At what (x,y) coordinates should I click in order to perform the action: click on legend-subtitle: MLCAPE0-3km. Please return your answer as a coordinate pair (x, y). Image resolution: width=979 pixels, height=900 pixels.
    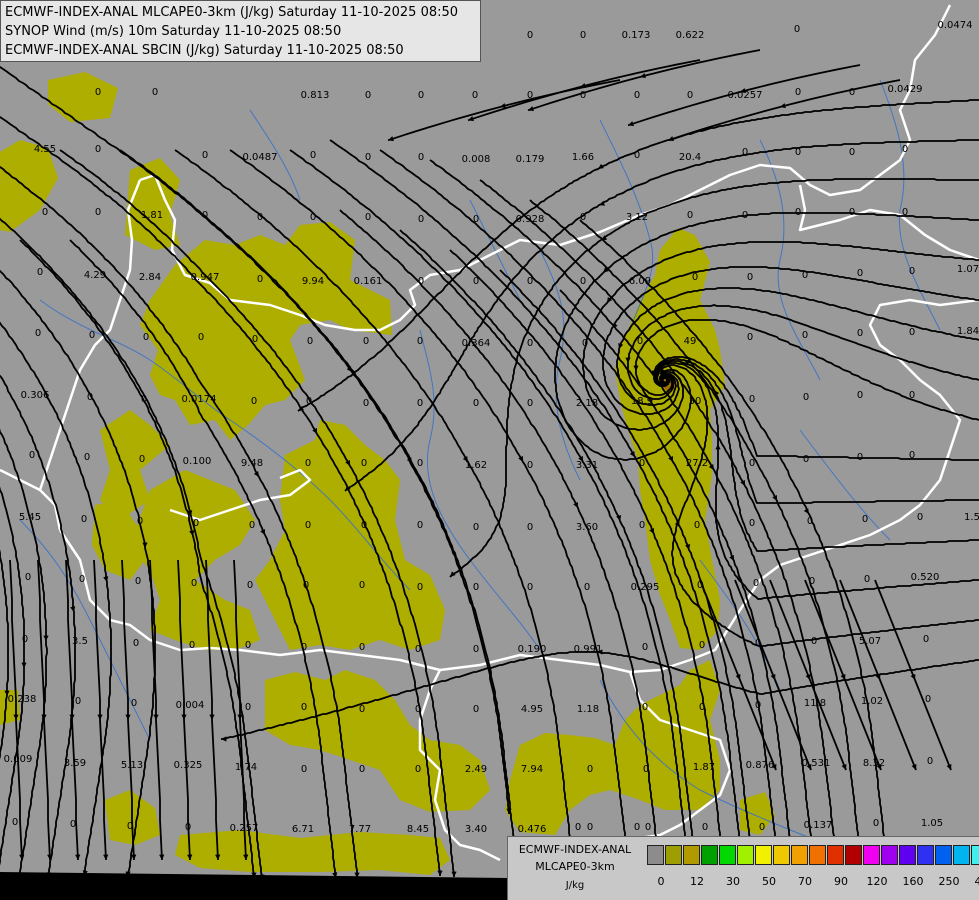
    Looking at the image, I should click on (575, 866).